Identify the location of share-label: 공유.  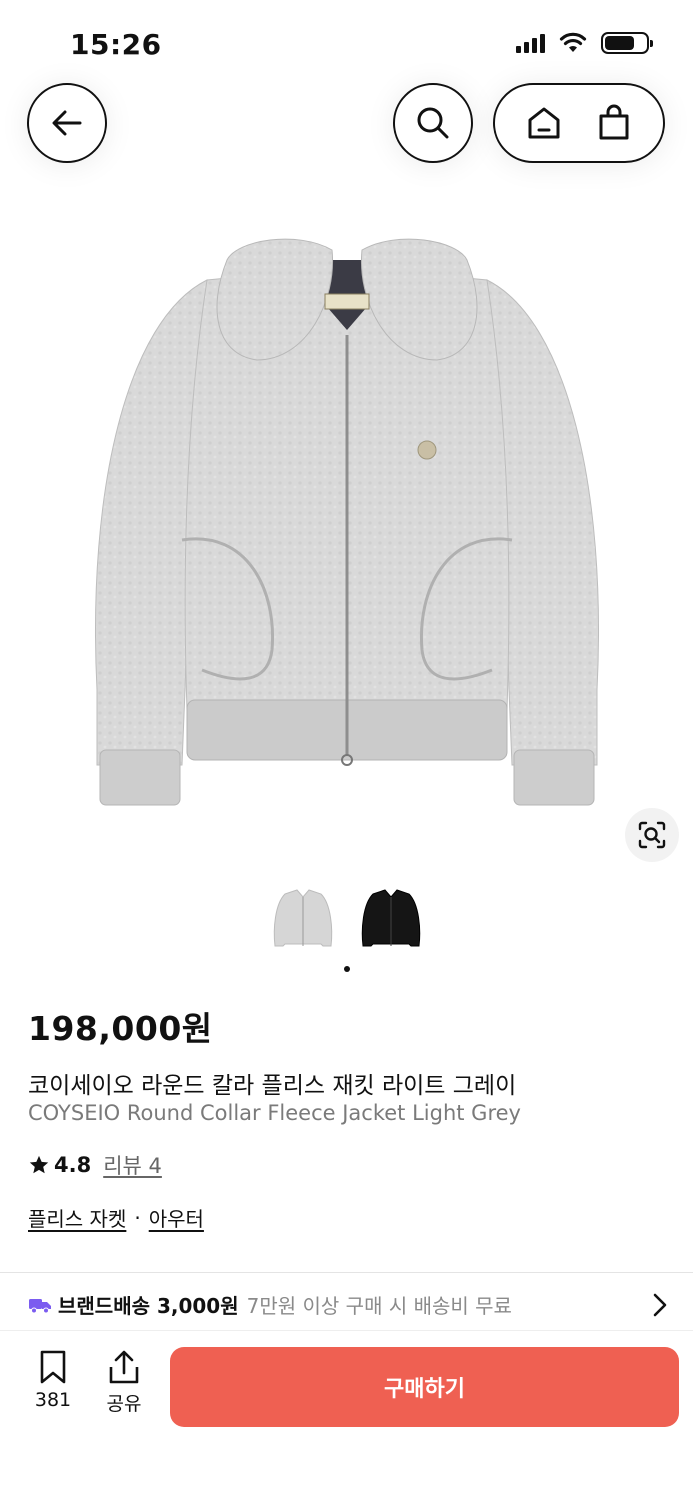
(124, 1404).